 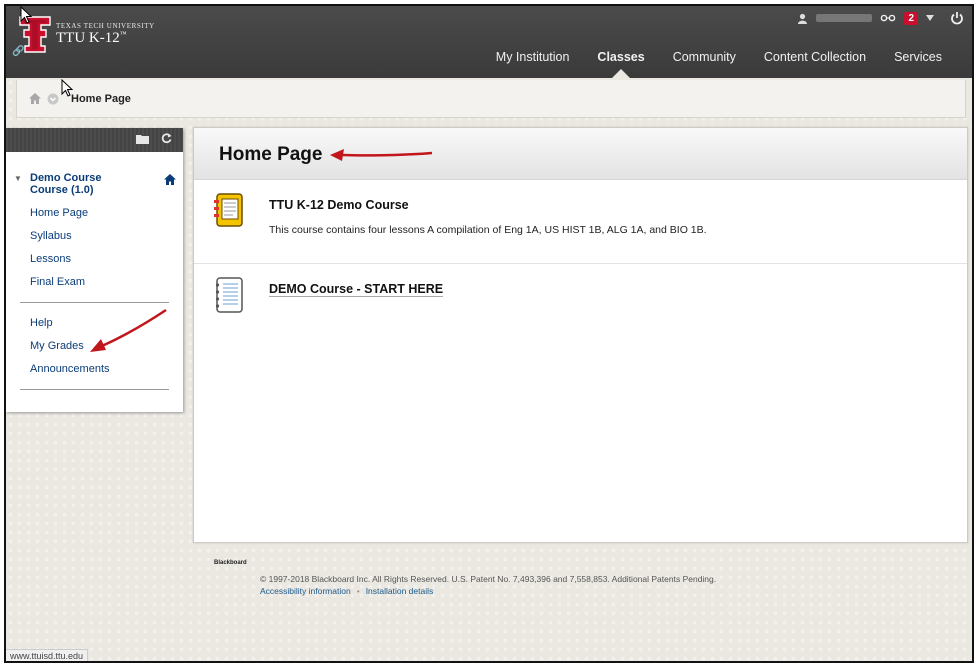 I want to click on menu-link-final-exam: Final Exam, so click(x=94, y=282).